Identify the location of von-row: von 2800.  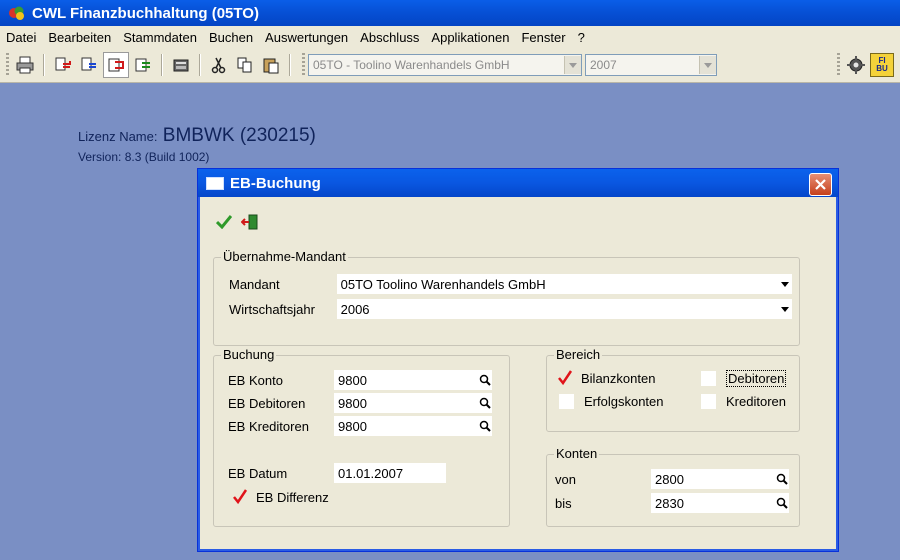
(671, 479).